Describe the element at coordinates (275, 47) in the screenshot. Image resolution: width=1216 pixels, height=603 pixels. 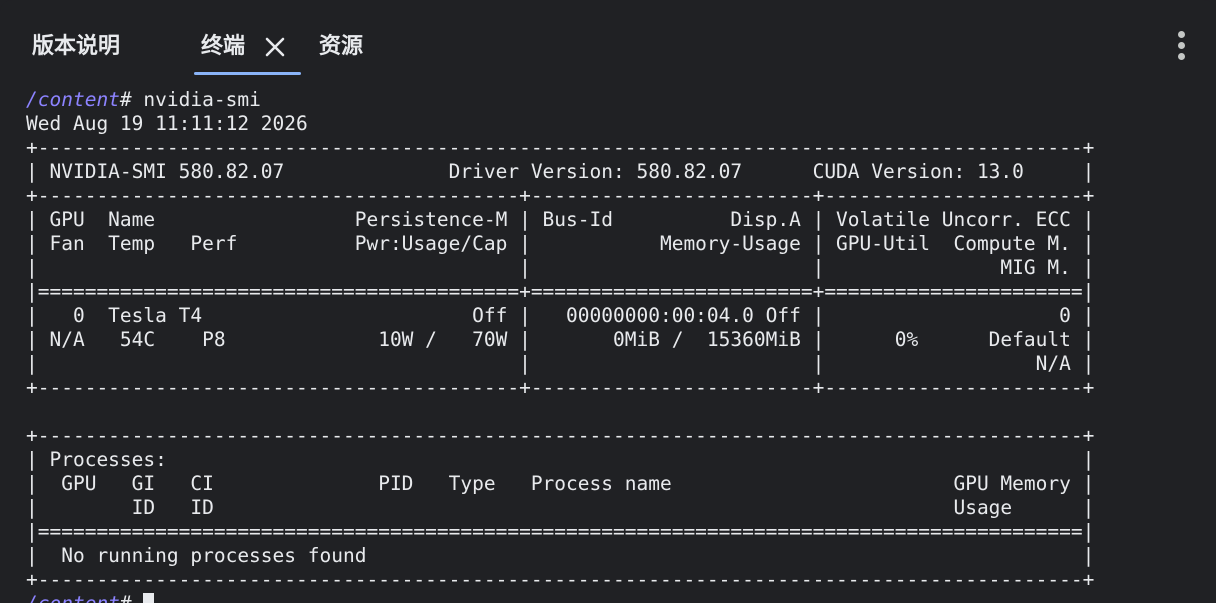
I see `close-icon` at that location.